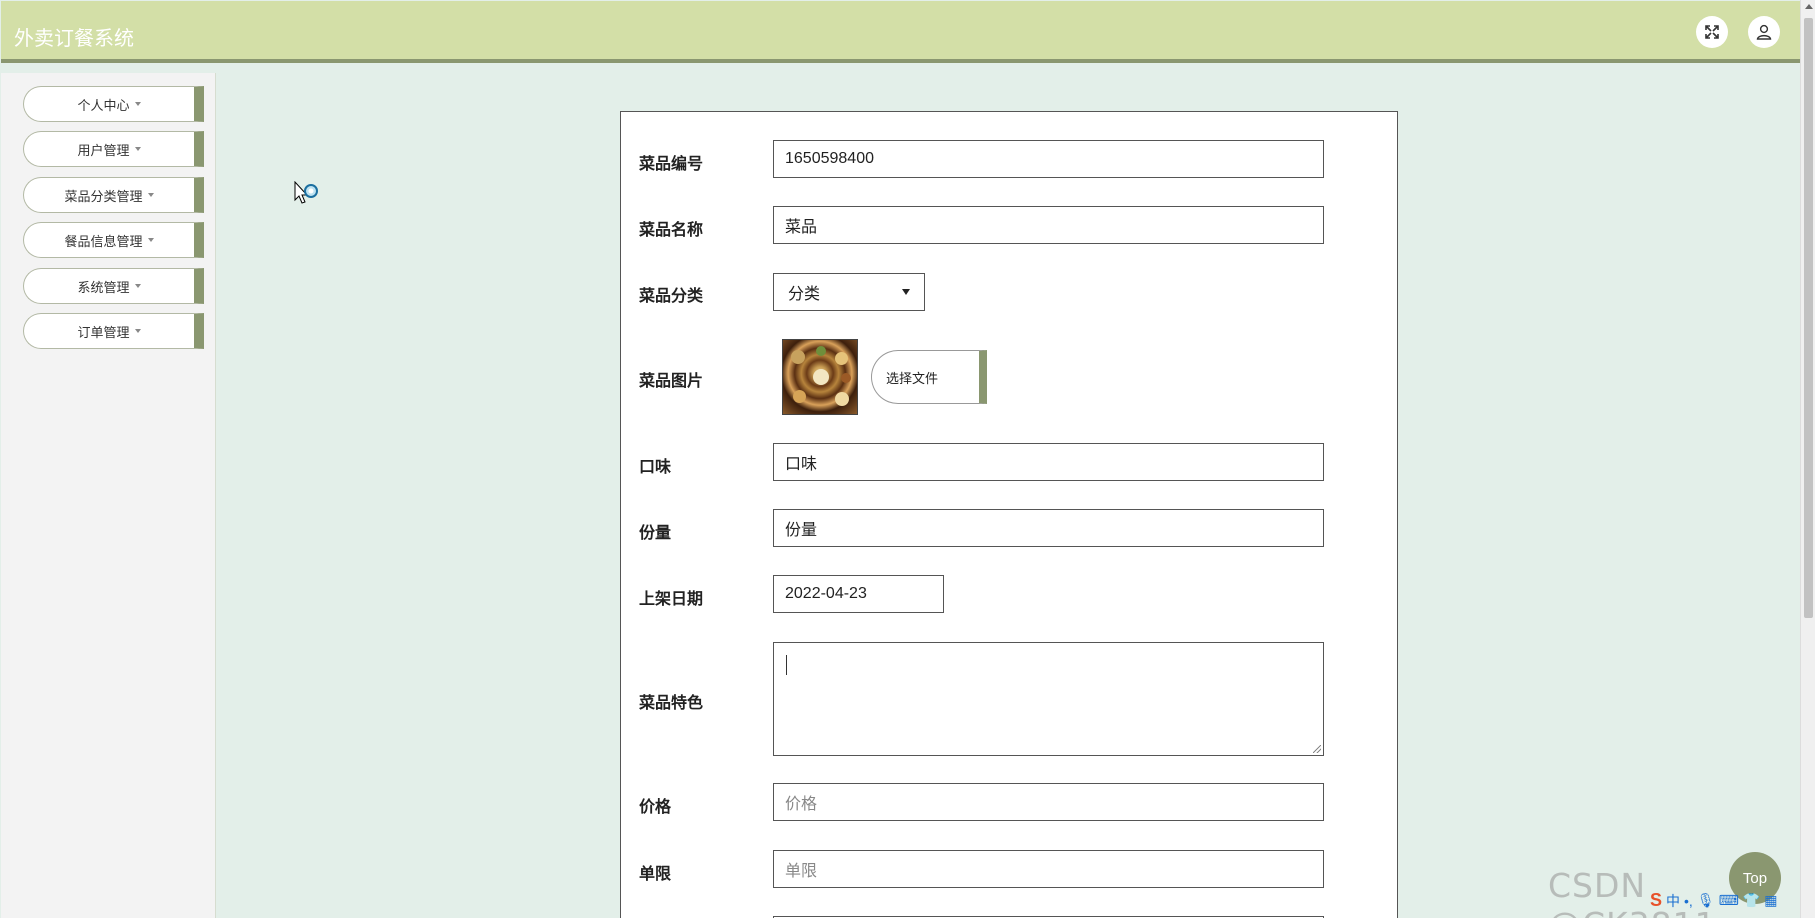 The image size is (1815, 918). Describe the element at coordinates (655, 467) in the screenshot. I see `taste-label: 口味` at that location.